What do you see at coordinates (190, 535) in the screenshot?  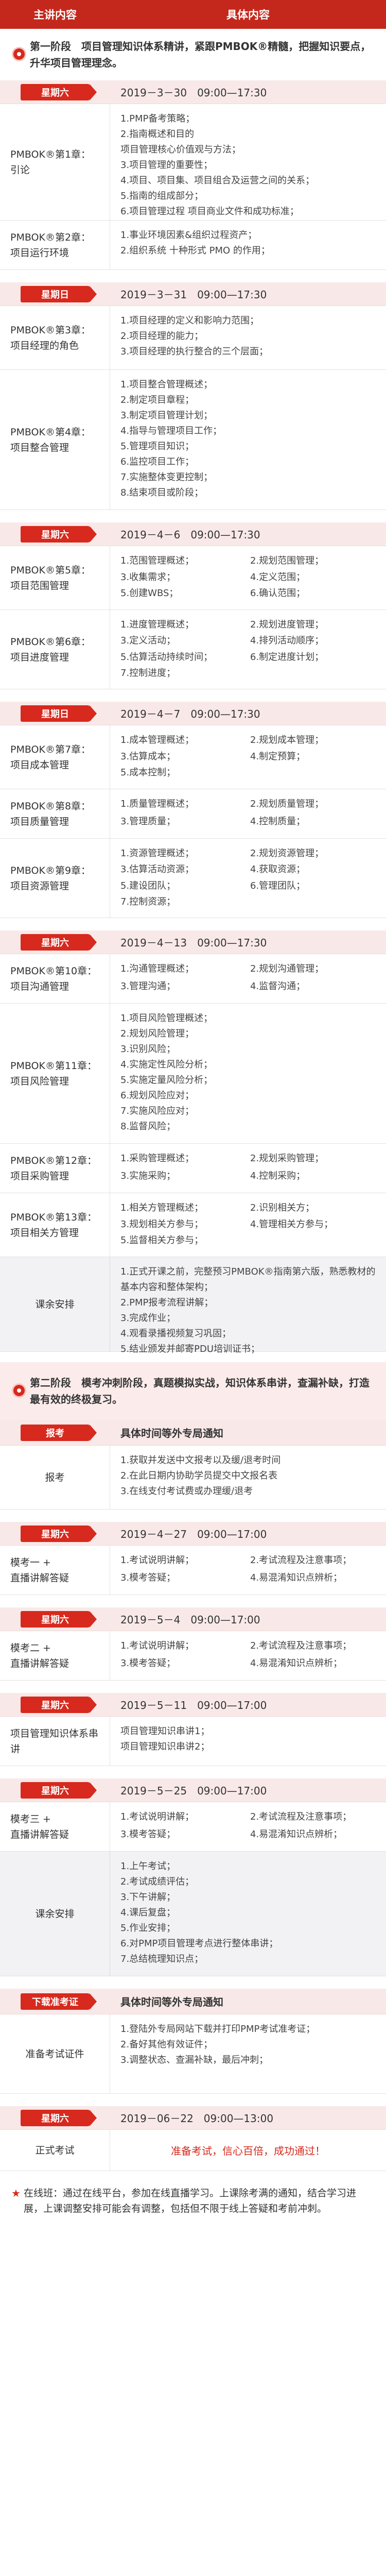 I see `day-date: 2019－4－6 09:00—17:30` at bounding box center [190, 535].